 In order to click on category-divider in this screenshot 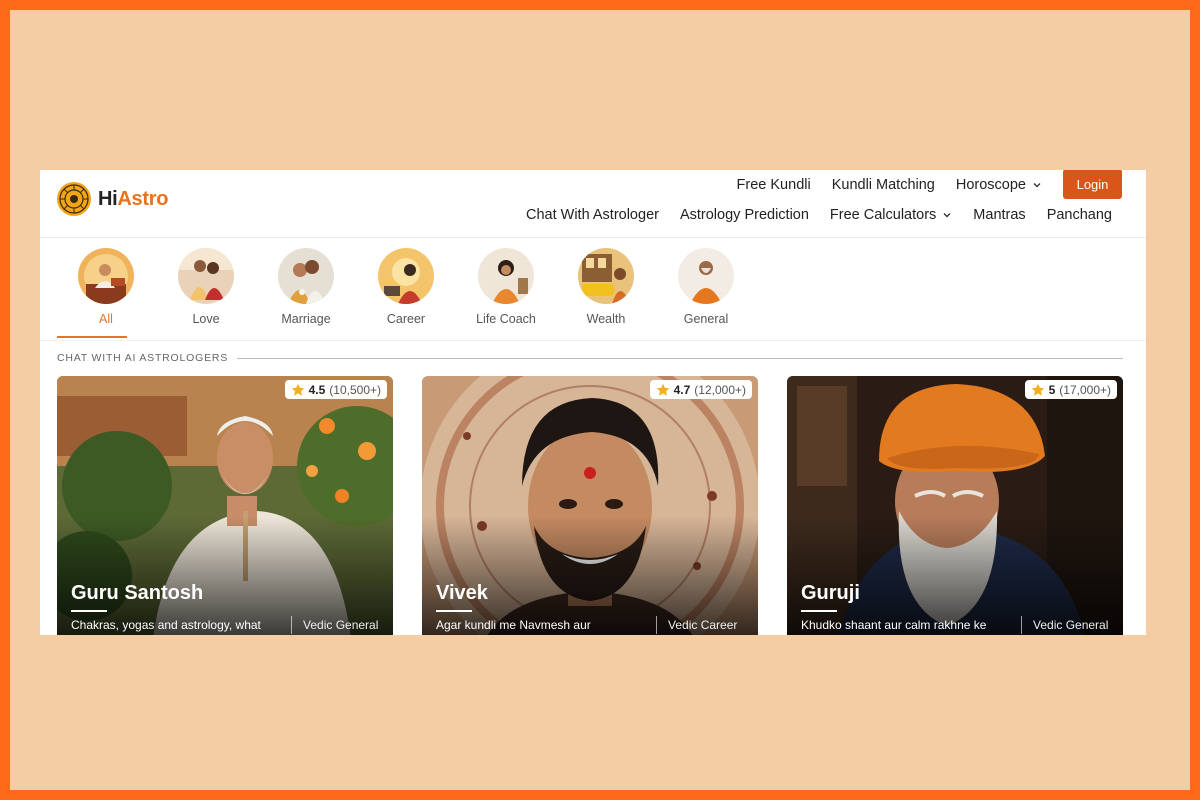, I will do `click(593, 340)`.